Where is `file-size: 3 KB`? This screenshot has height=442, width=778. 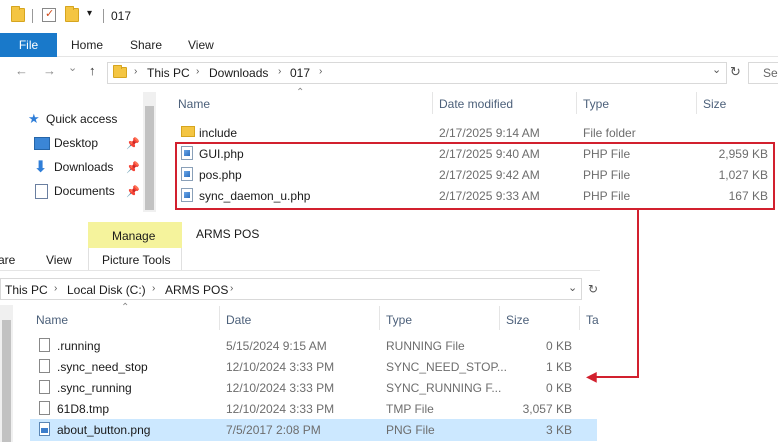 file-size: 3 KB is located at coordinates (558, 430).